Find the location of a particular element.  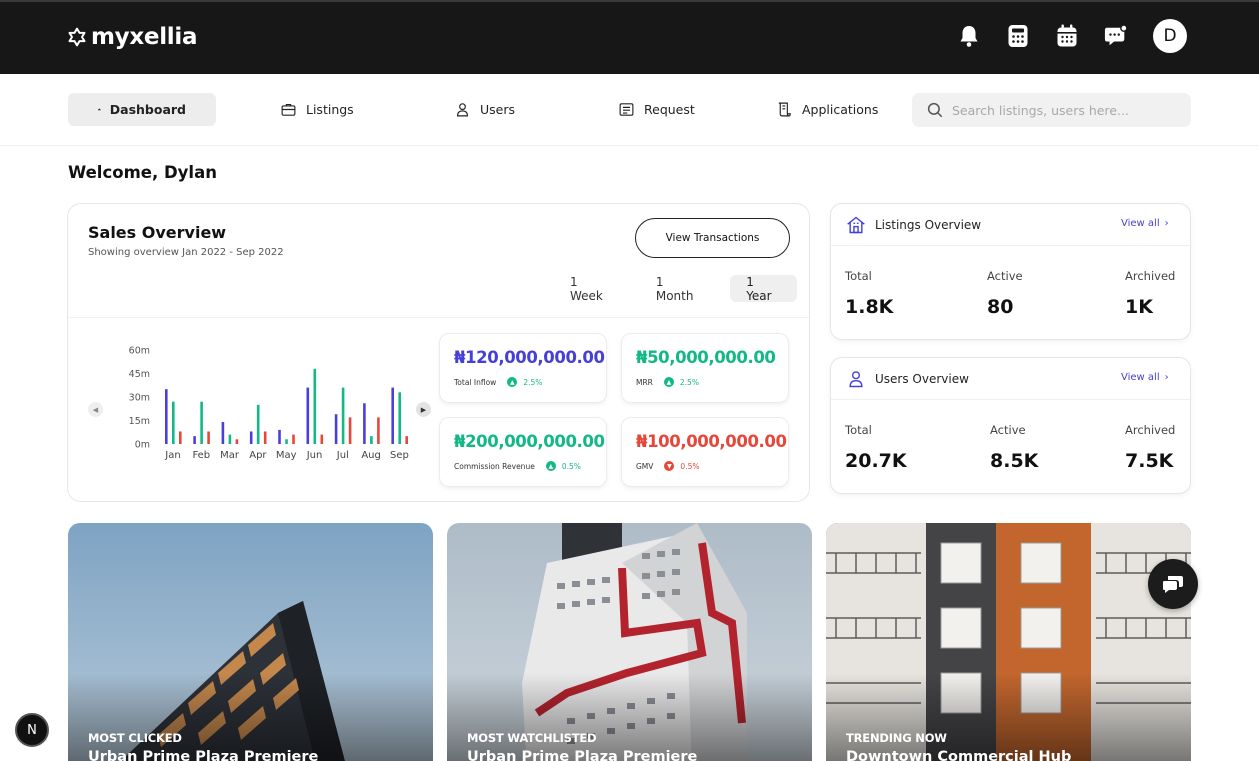

search-bar is located at coordinates (1051, 110).